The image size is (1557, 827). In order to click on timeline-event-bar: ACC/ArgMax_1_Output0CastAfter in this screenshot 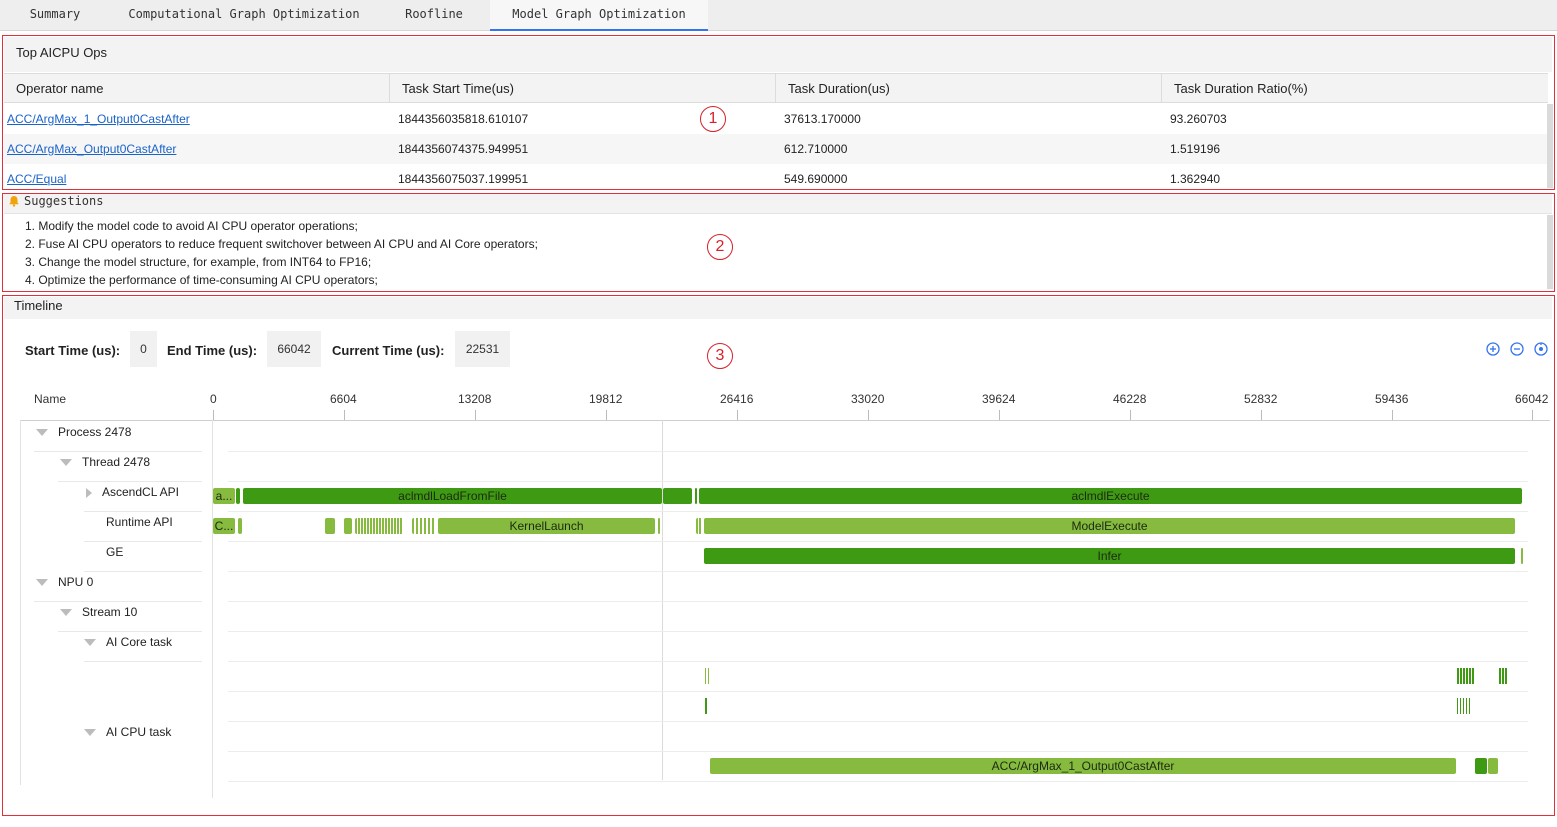, I will do `click(1083, 766)`.